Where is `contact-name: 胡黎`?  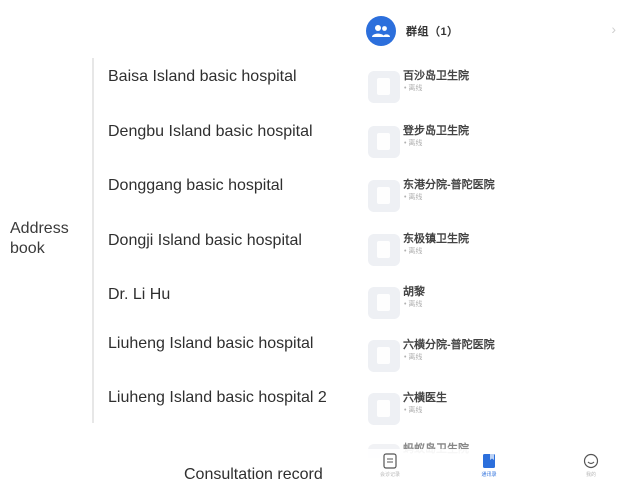
contact-name: 胡黎 is located at coordinates (414, 292).